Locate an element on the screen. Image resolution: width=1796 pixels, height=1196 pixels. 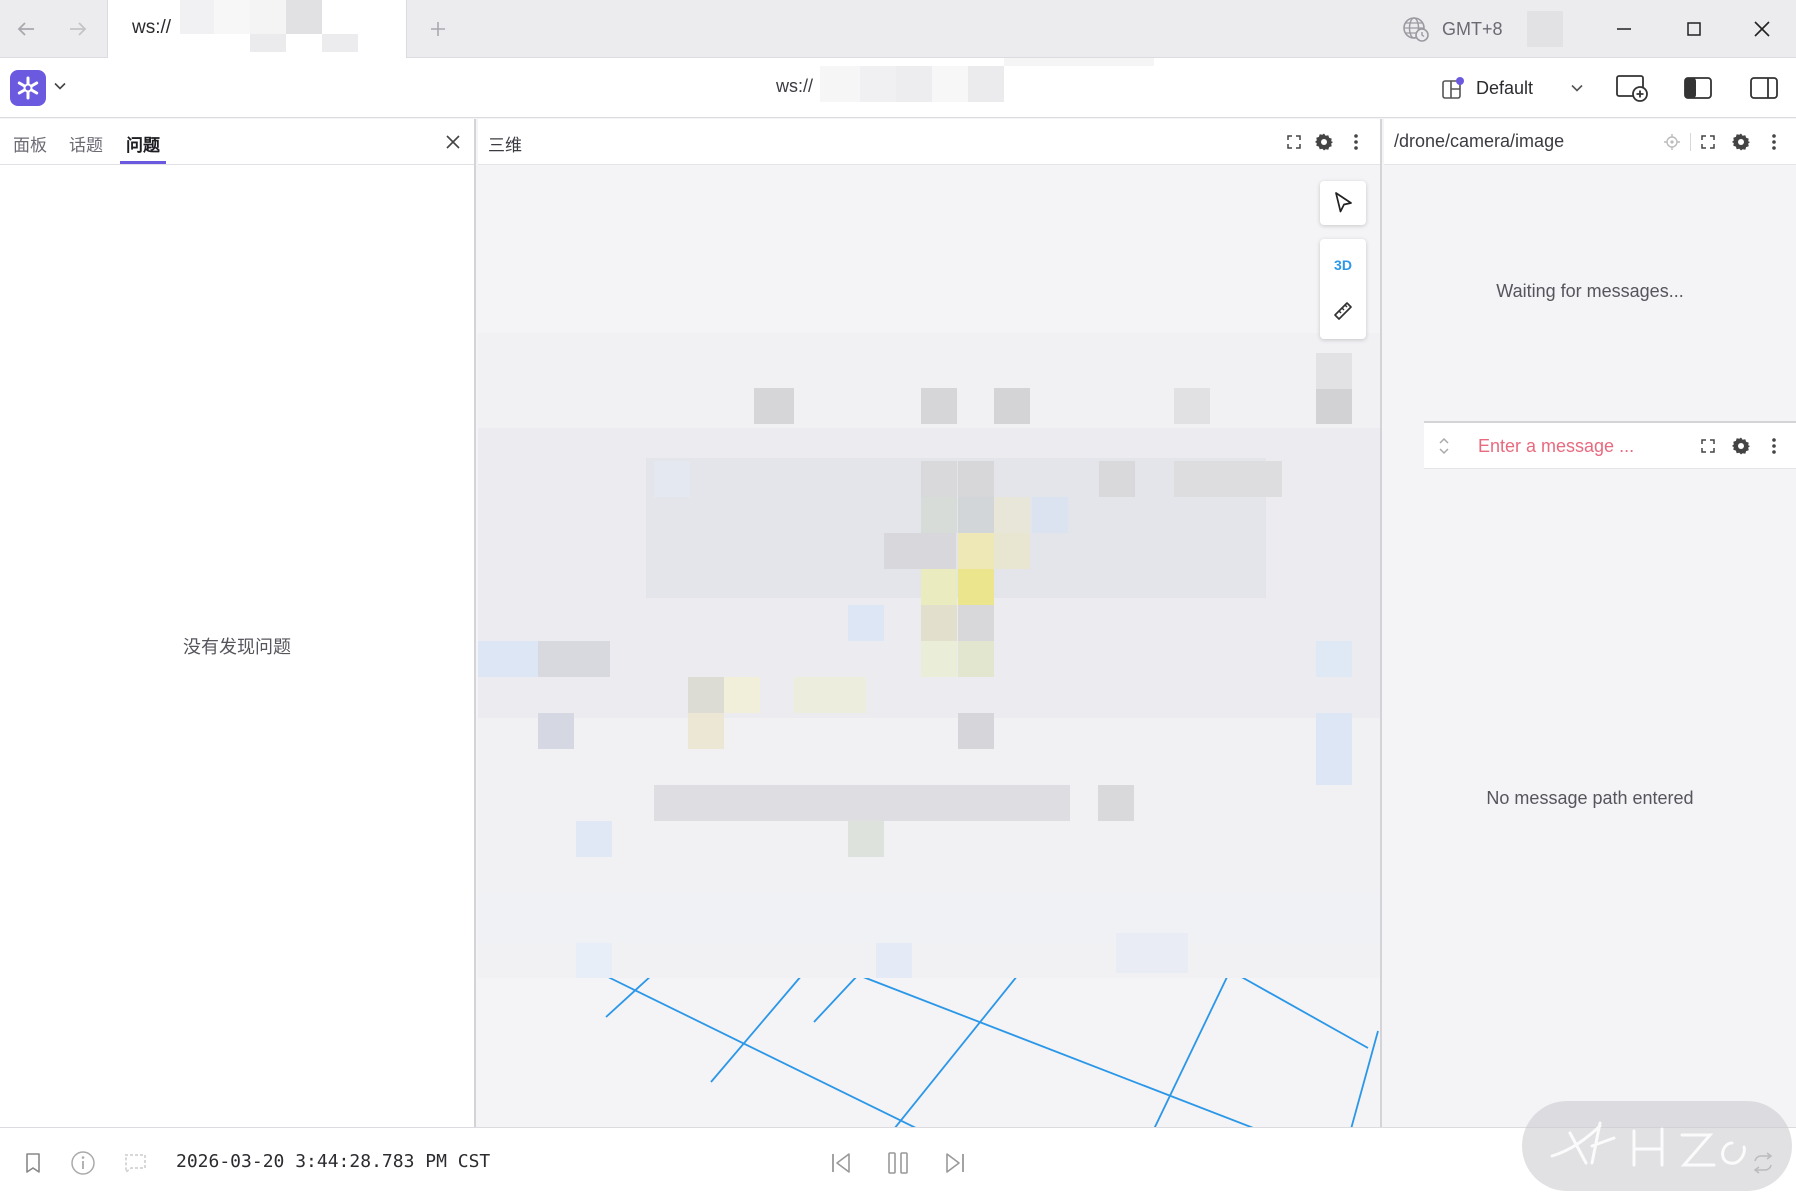
globe-clock-icon is located at coordinates (1416, 29).